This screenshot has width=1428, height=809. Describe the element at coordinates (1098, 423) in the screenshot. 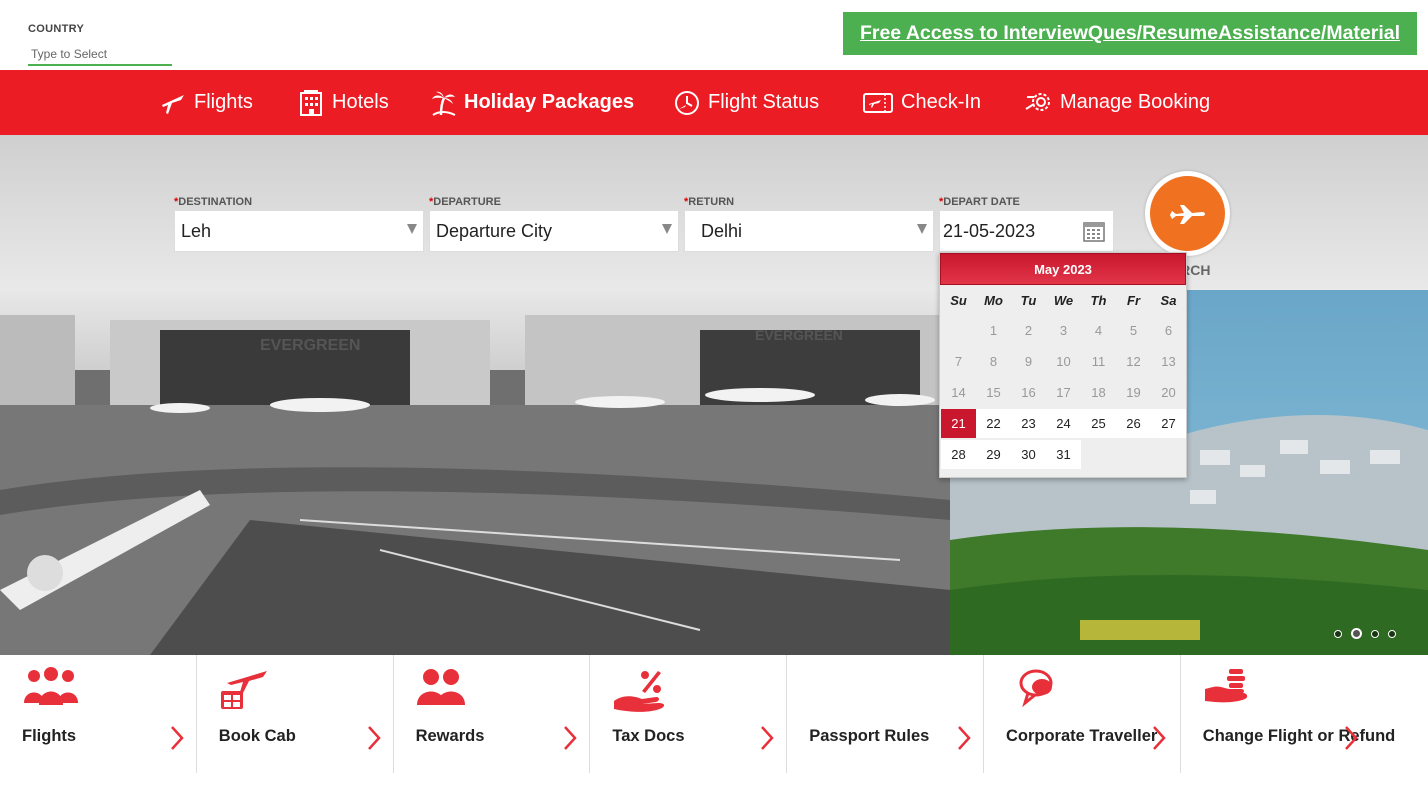

I see `datepicker-day: 25` at that location.